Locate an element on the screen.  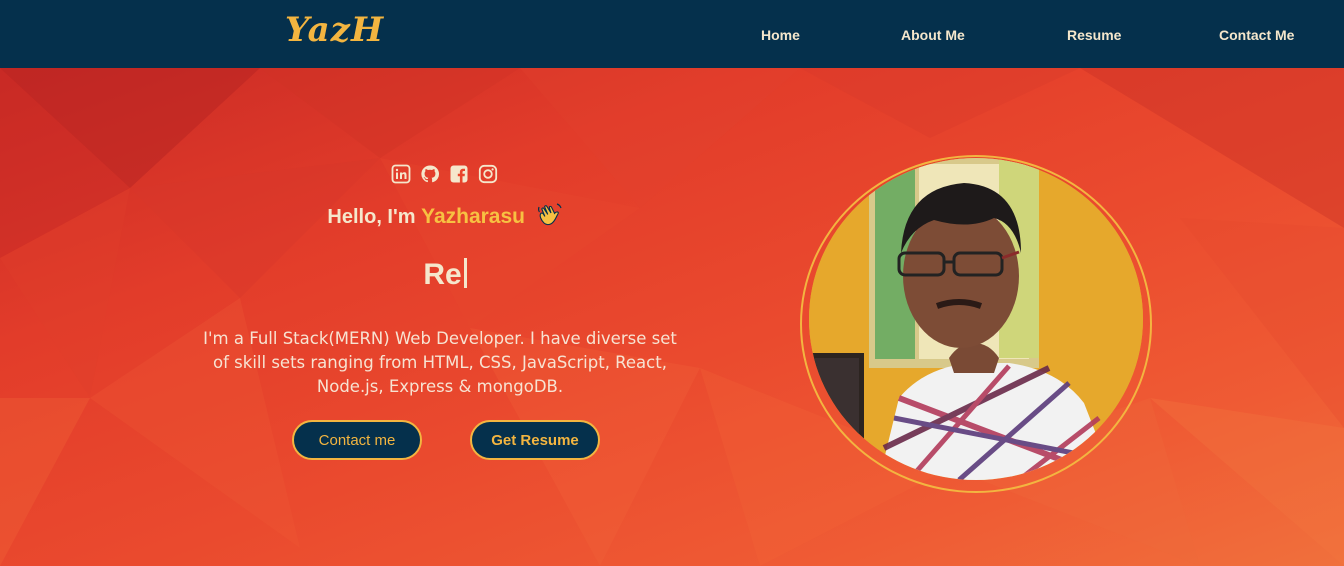
github-icon is located at coordinates (430, 174).